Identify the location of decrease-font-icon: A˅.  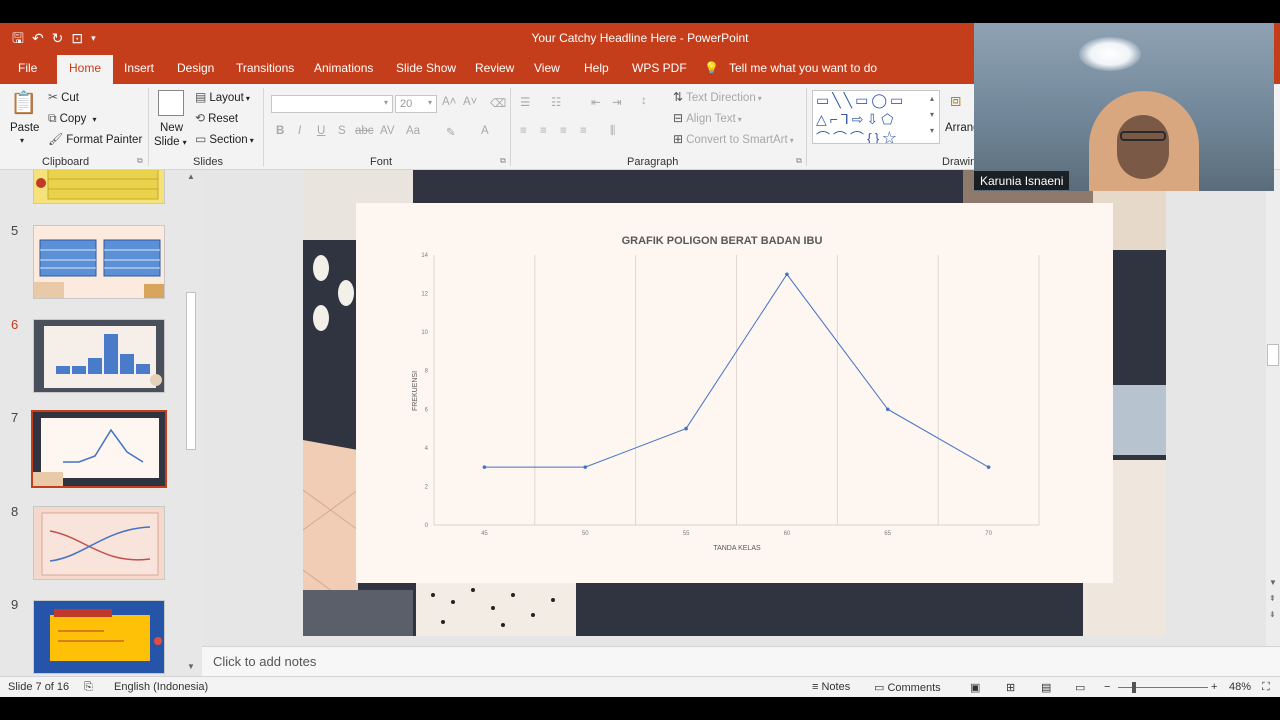
(470, 102).